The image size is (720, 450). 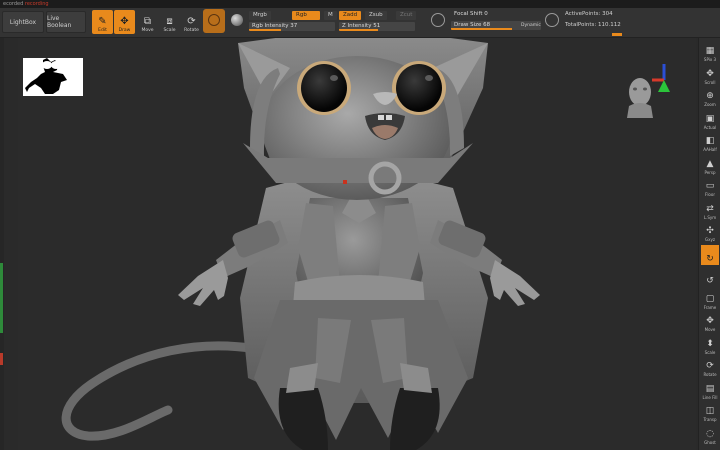 What do you see at coordinates (710, 307) in the screenshot?
I see `shelf-button-label: Frame` at bounding box center [710, 307].